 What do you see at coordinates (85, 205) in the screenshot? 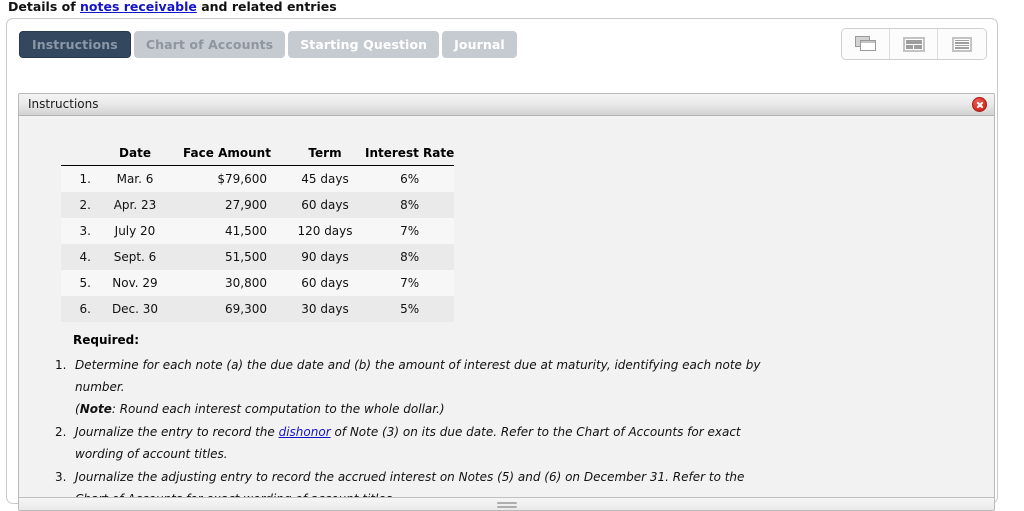
I see `cell-index: 2.` at bounding box center [85, 205].